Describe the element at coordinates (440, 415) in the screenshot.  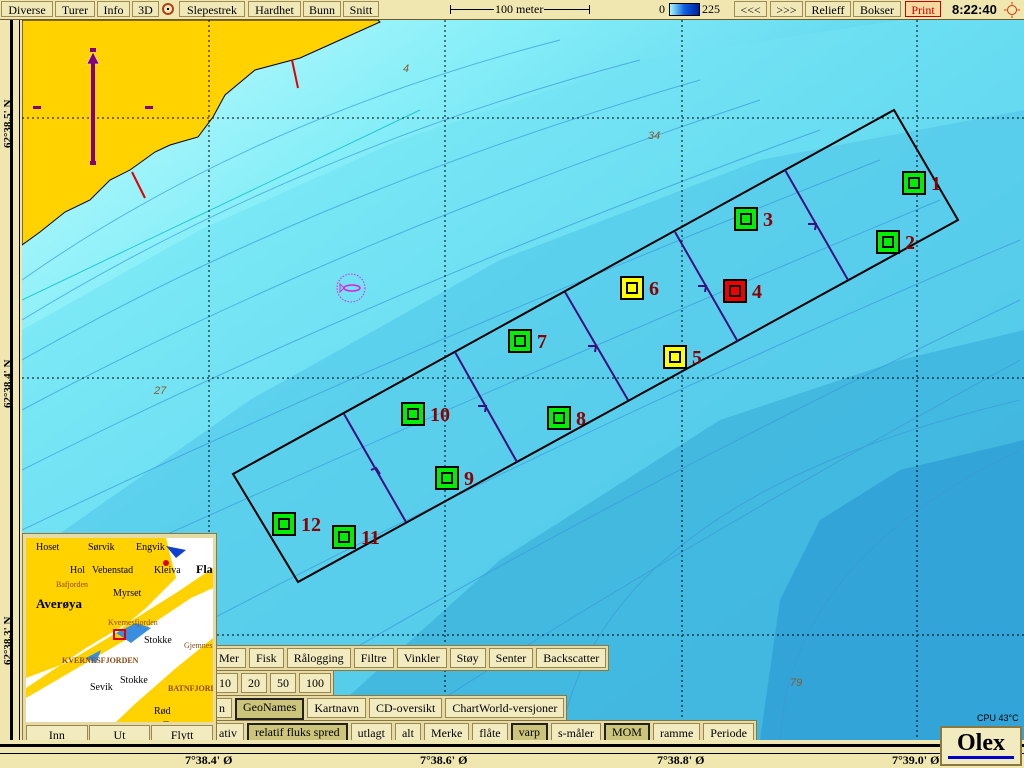
I see `waypoint-label: 10` at that location.